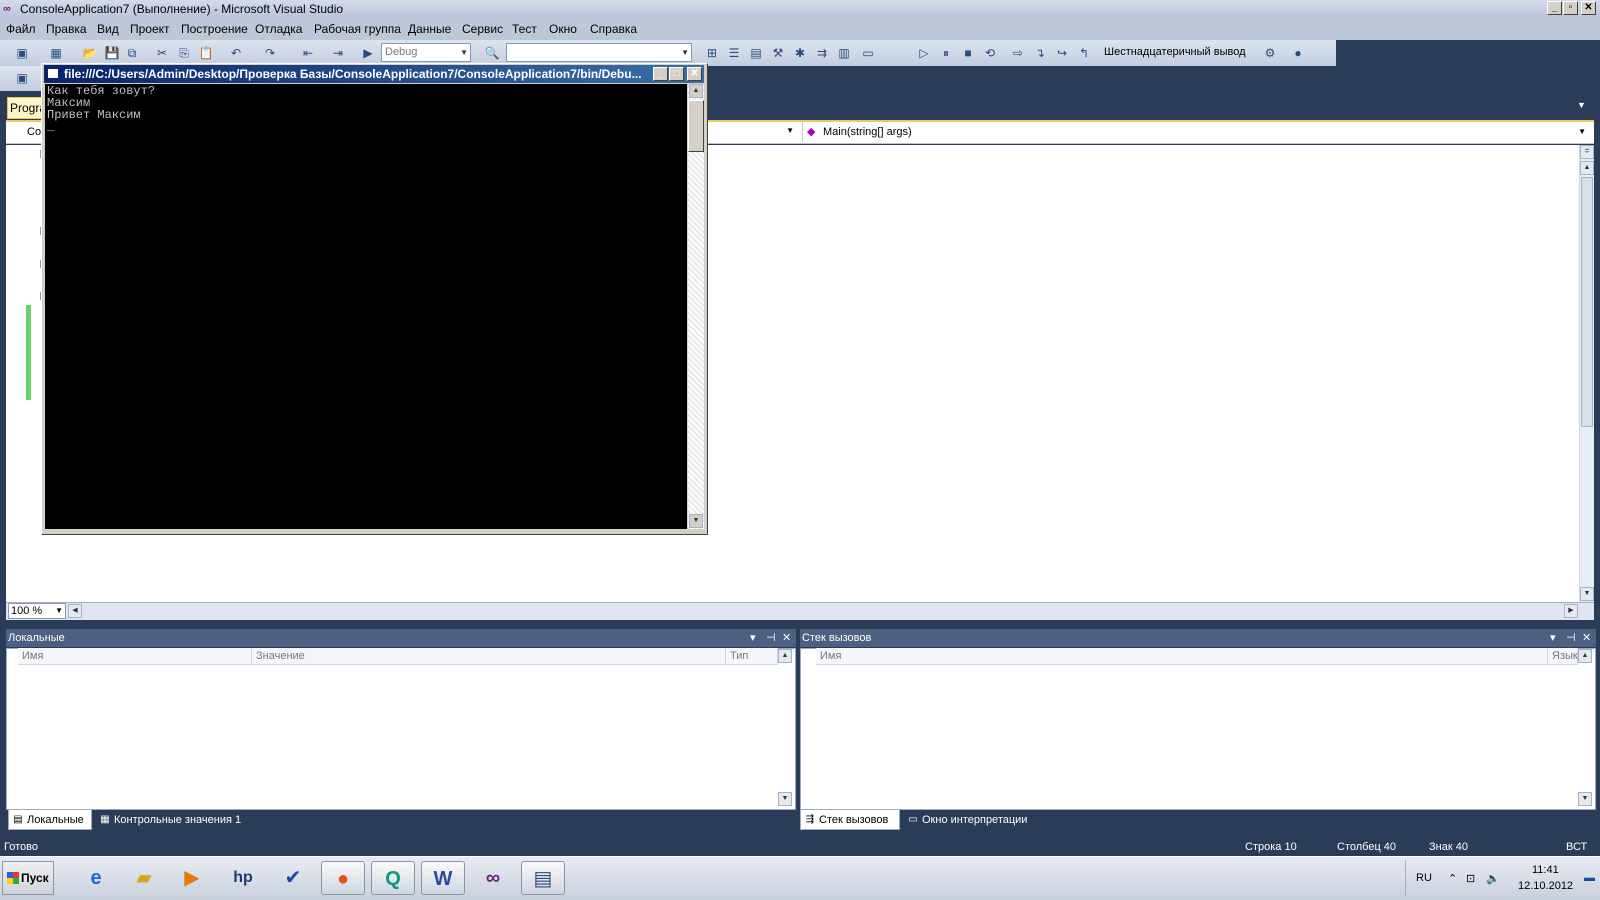 The height and width of the screenshot is (900, 1600). What do you see at coordinates (56, 53) in the screenshot?
I see `add-item-icon: ▦` at bounding box center [56, 53].